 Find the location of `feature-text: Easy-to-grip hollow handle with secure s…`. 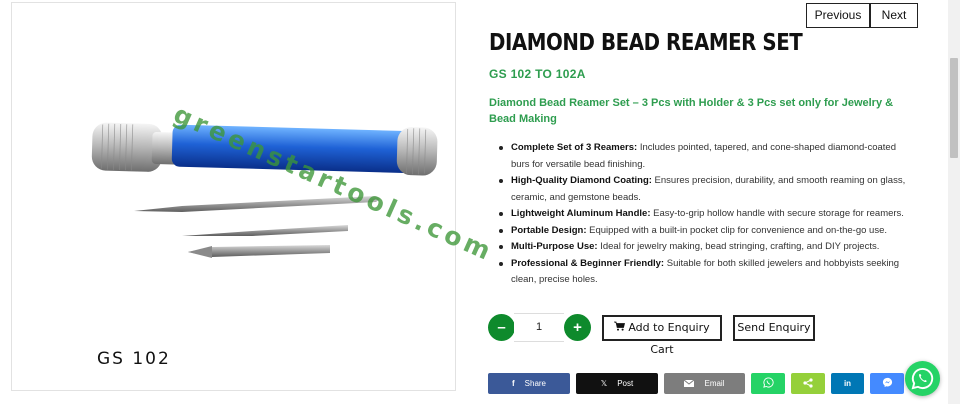

feature-text: Easy-to-grip hollow handle with secure s… is located at coordinates (777, 213).